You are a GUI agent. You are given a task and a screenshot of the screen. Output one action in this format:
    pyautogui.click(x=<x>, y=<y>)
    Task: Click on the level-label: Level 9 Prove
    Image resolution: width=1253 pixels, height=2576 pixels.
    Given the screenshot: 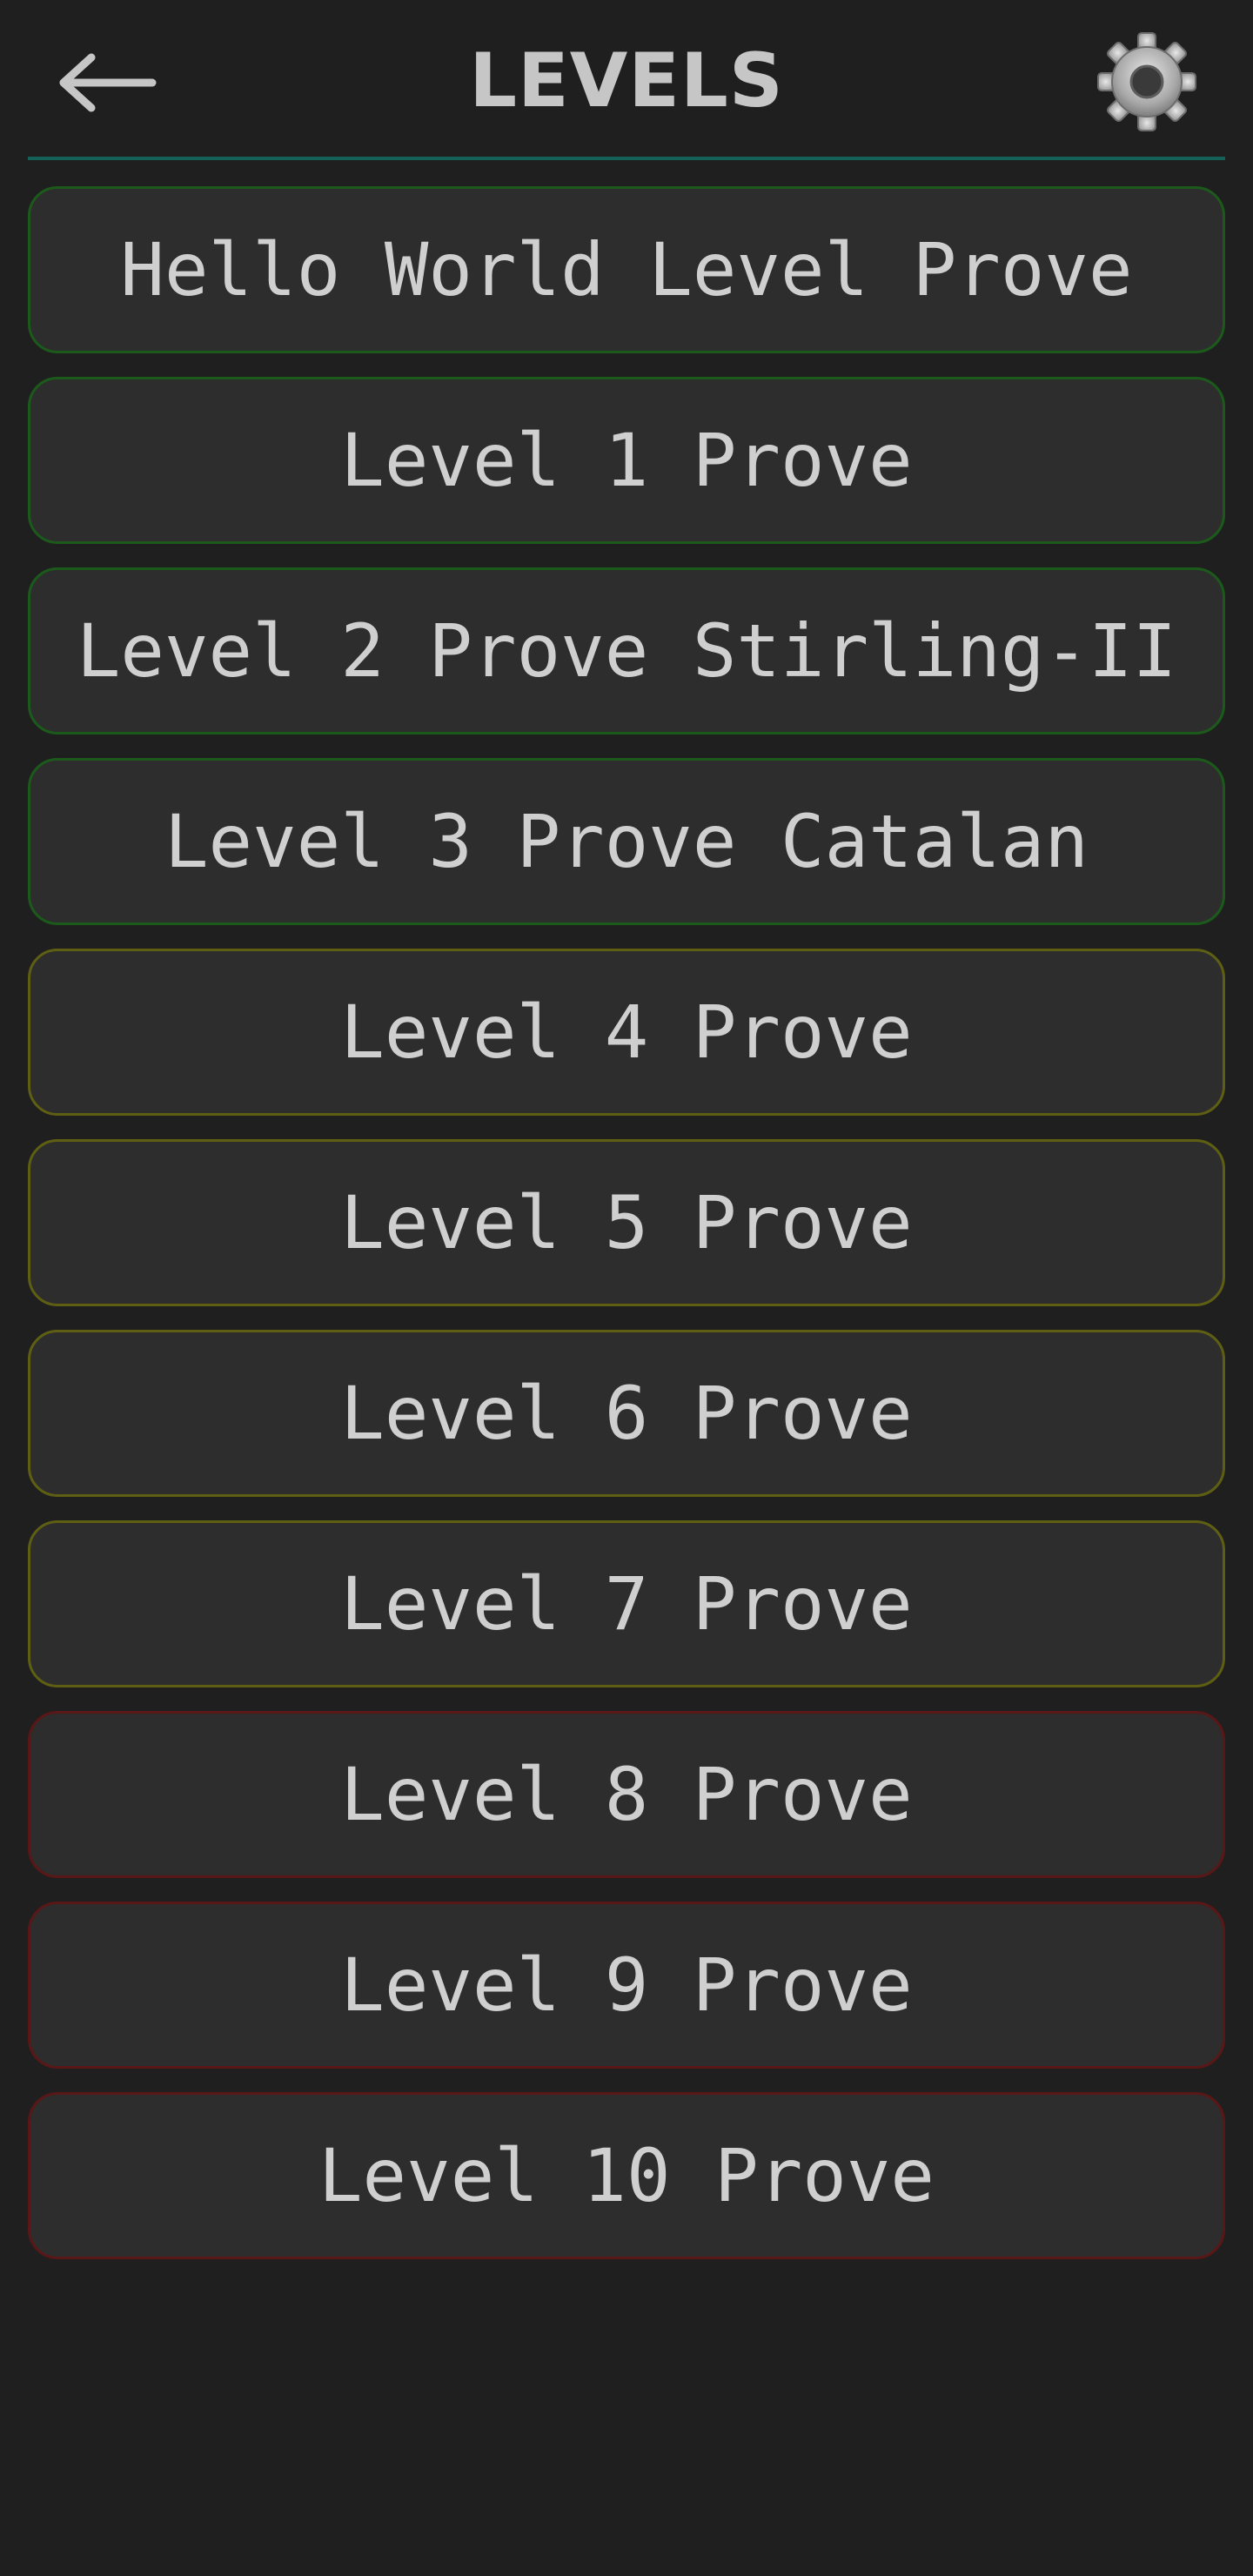 What is the action you would take?
    pyautogui.click(x=626, y=1985)
    